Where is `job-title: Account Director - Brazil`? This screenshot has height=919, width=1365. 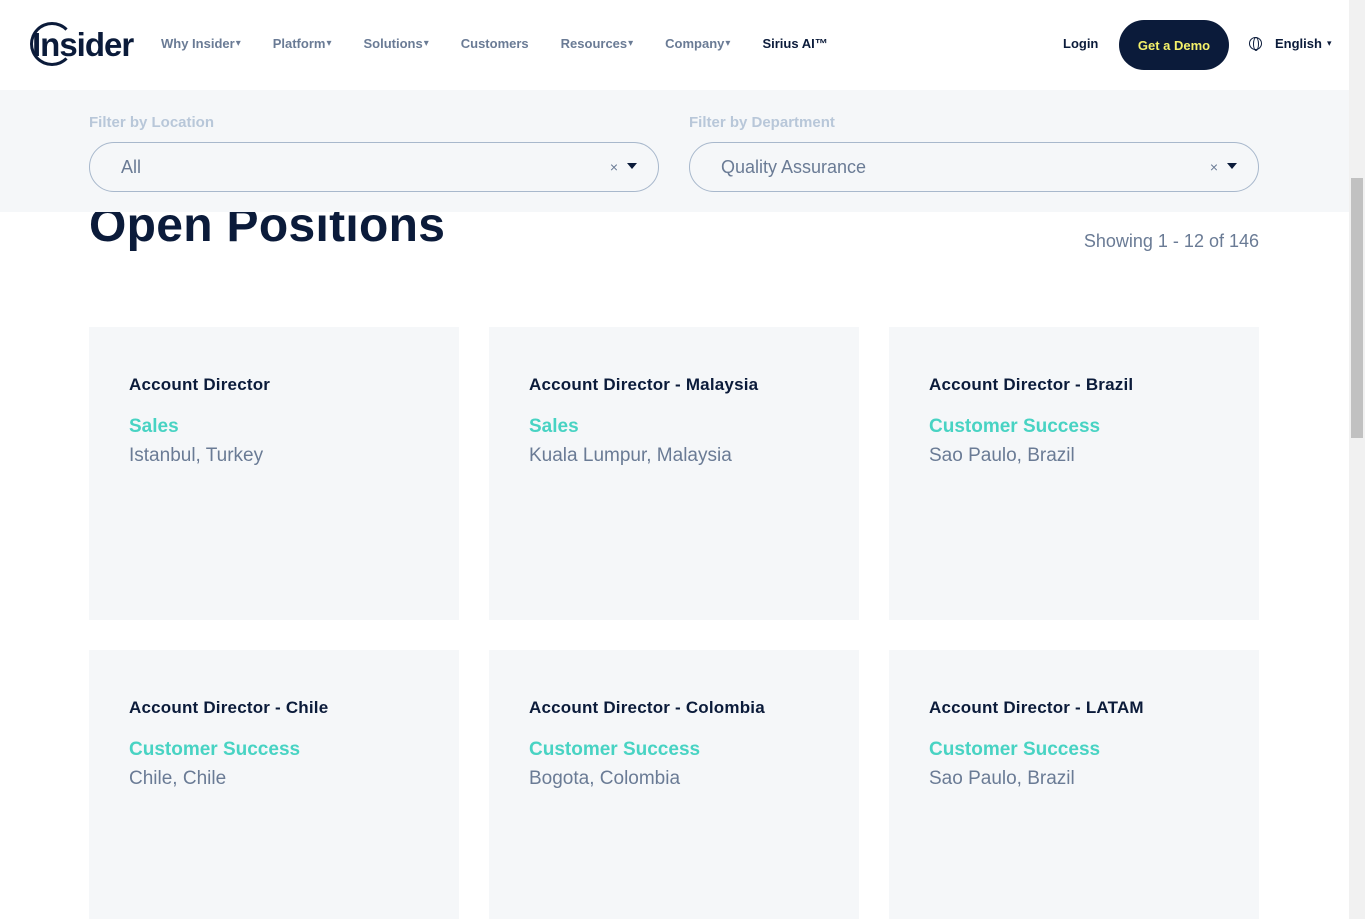
job-title: Account Director - Brazil is located at coordinates (1031, 384).